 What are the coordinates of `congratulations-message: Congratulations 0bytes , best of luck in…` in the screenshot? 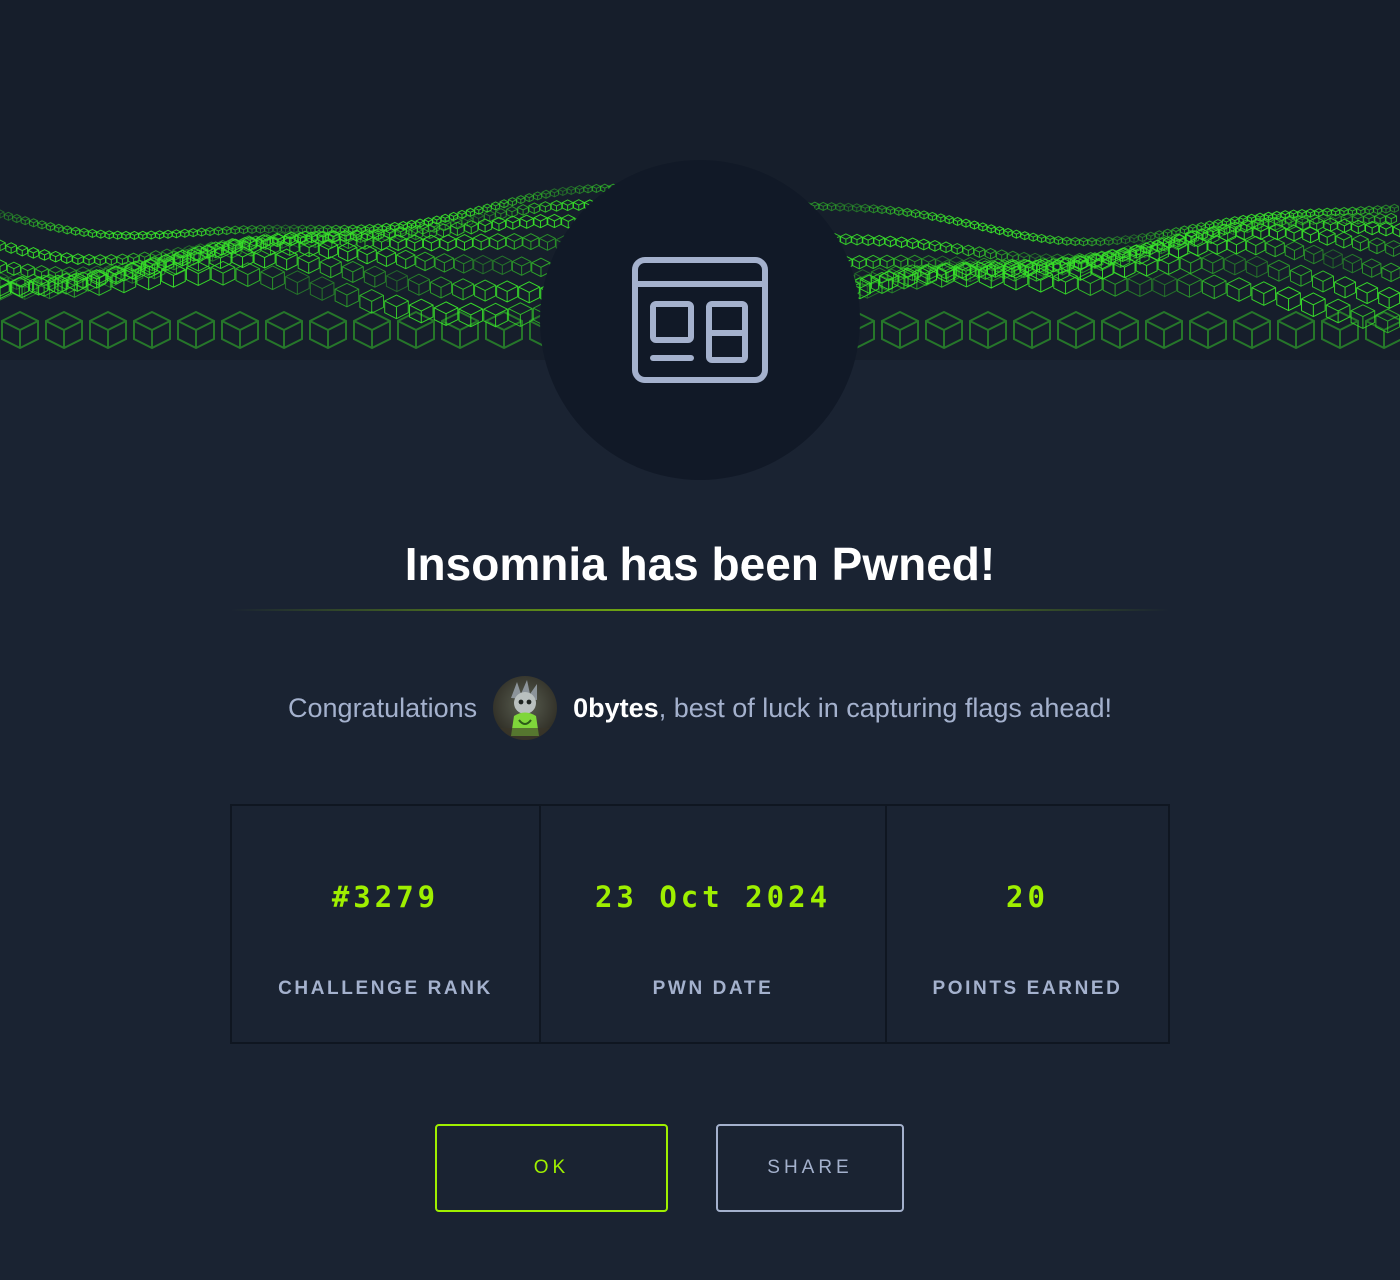 It's located at (700, 708).